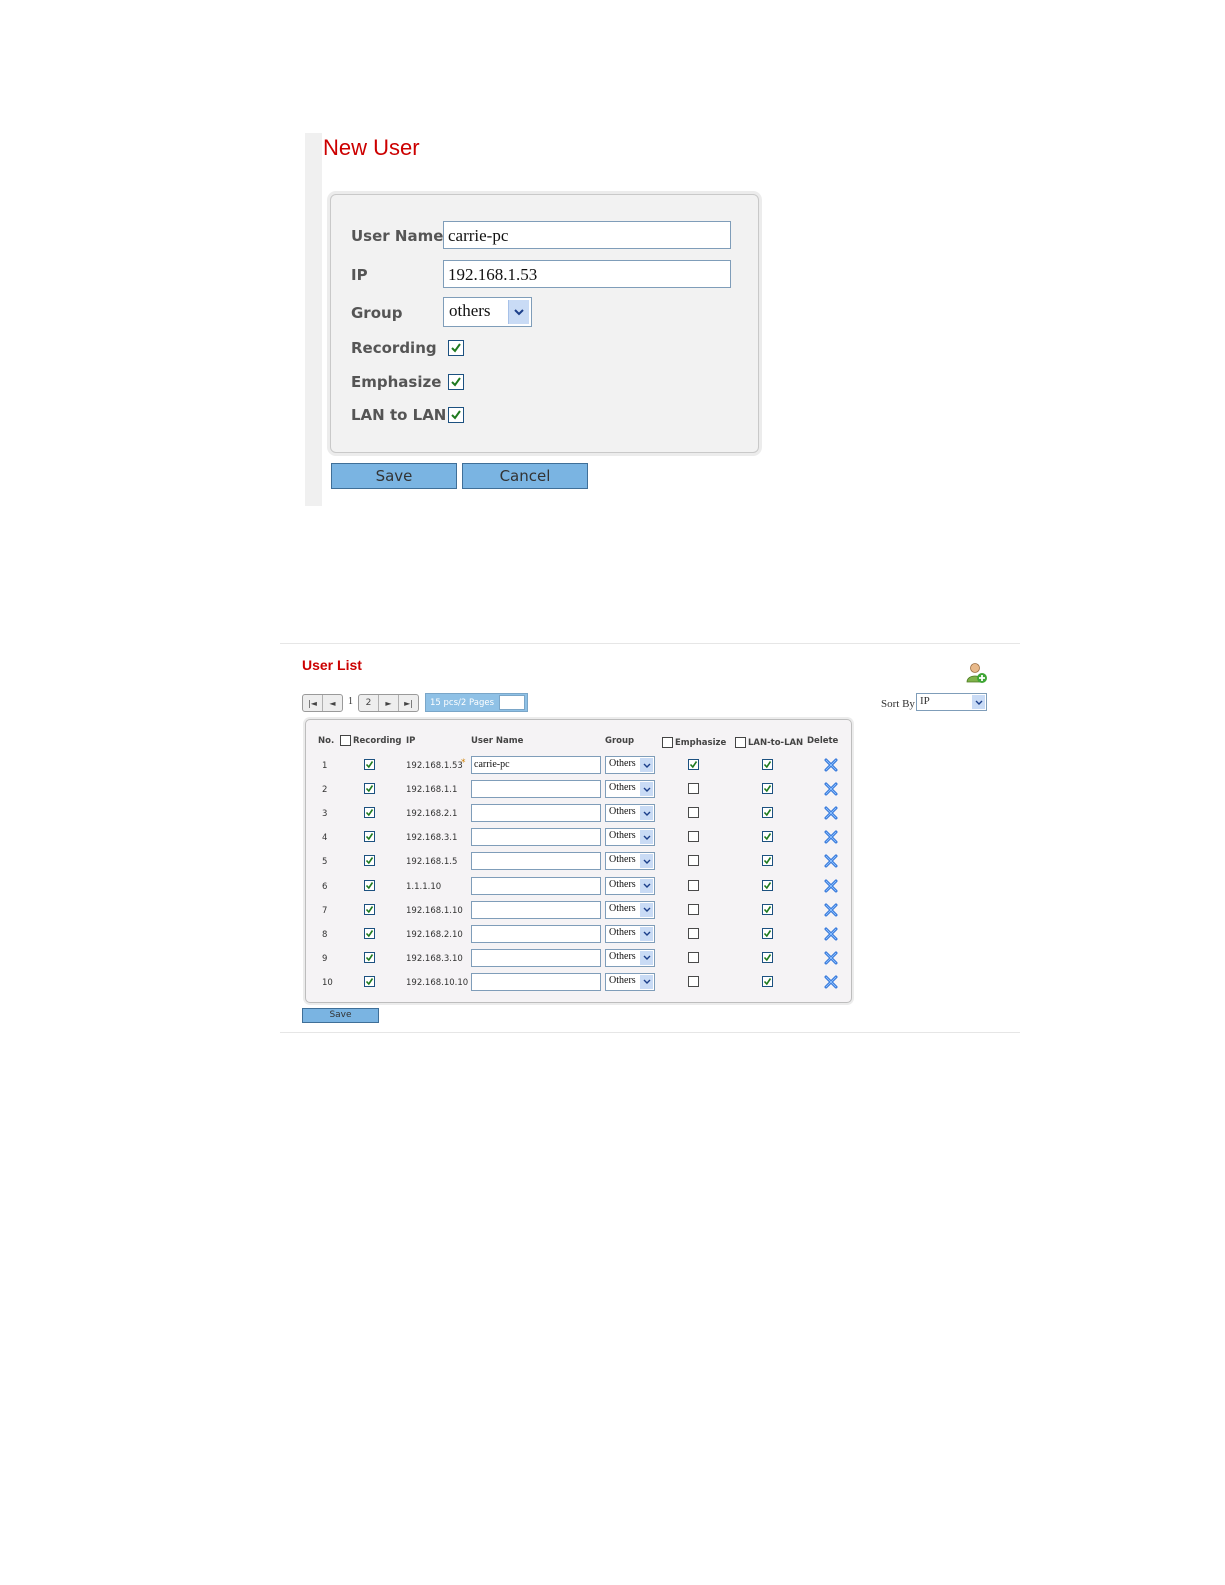  What do you see at coordinates (456, 415) in the screenshot?
I see `lan-to-lan-checkbox` at bounding box center [456, 415].